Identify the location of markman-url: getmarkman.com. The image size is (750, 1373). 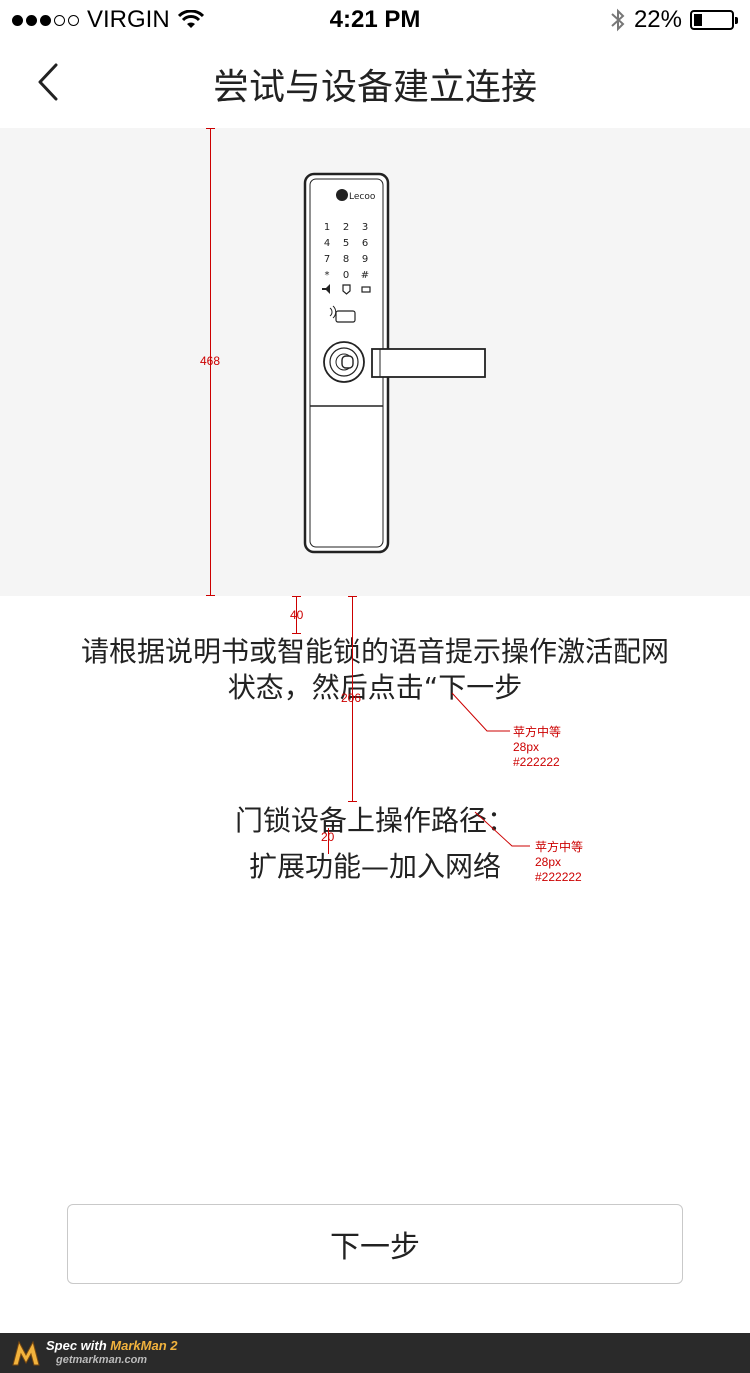
(102, 1360).